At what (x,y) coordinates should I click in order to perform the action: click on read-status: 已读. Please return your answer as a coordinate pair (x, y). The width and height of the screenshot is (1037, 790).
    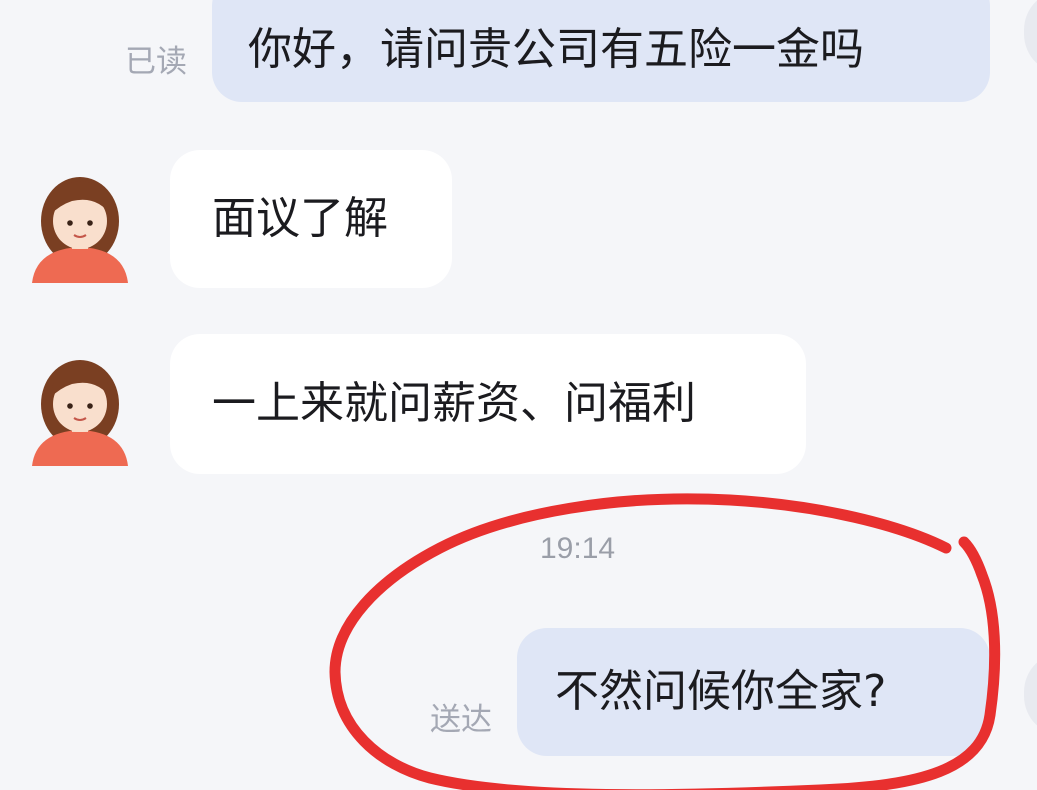
    Looking at the image, I should click on (156, 62).